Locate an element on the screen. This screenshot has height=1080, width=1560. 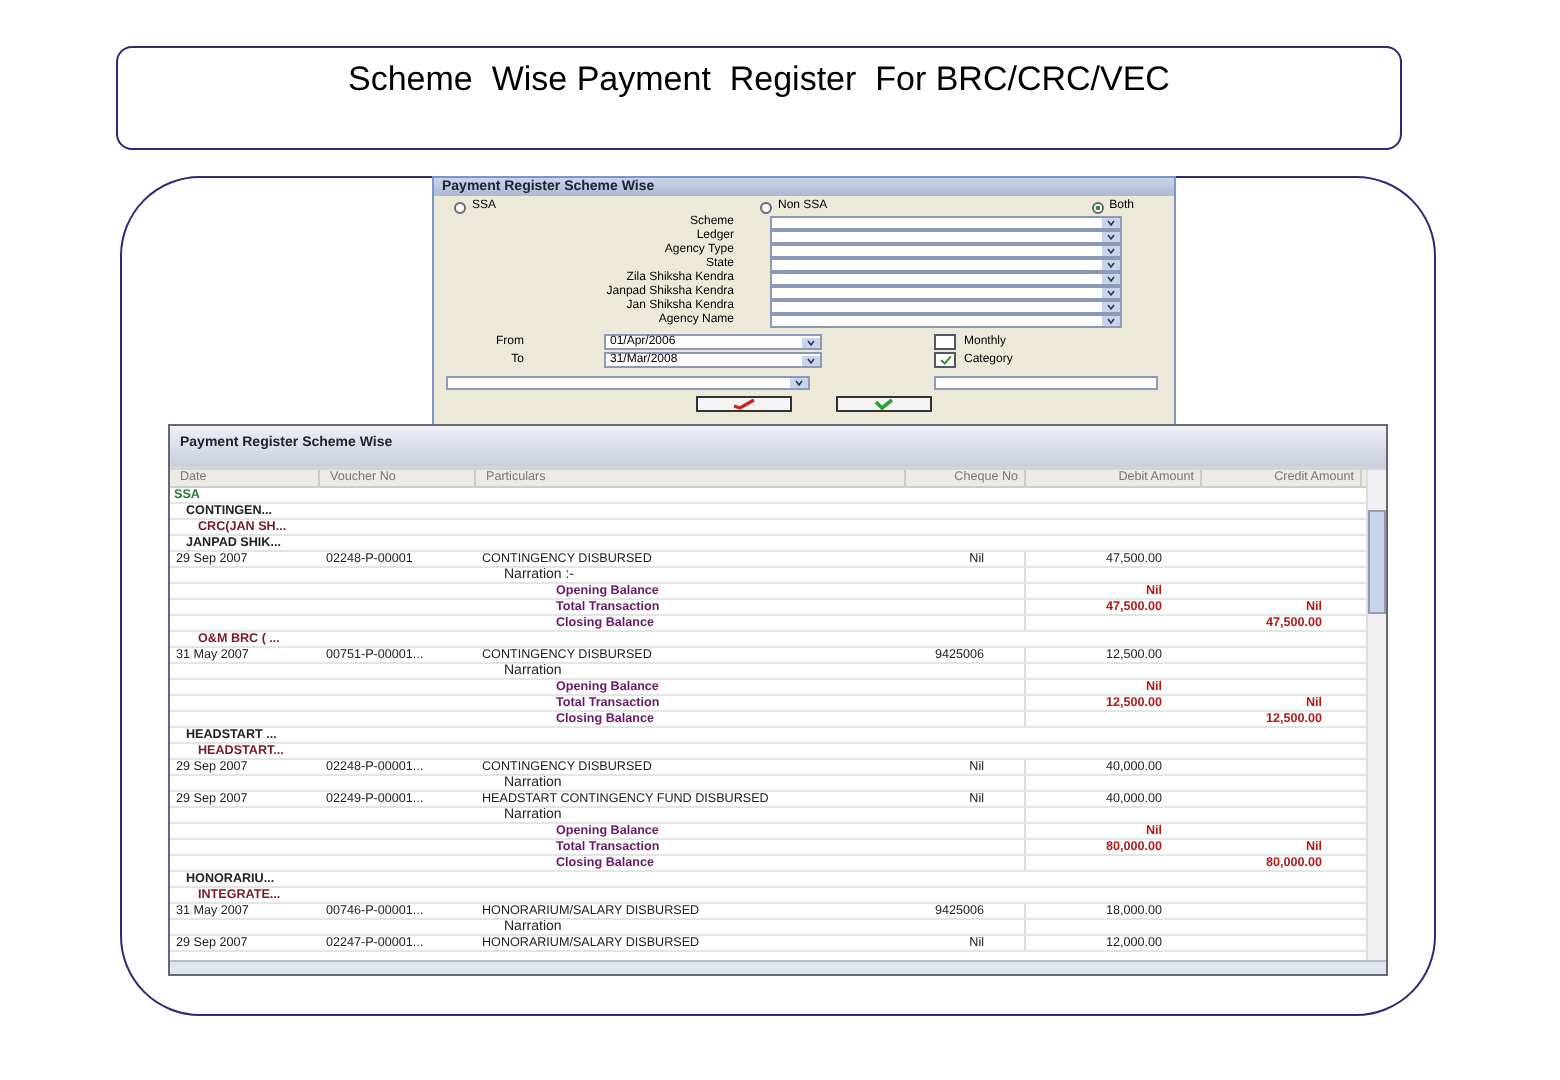
ok-button is located at coordinates (884, 404).